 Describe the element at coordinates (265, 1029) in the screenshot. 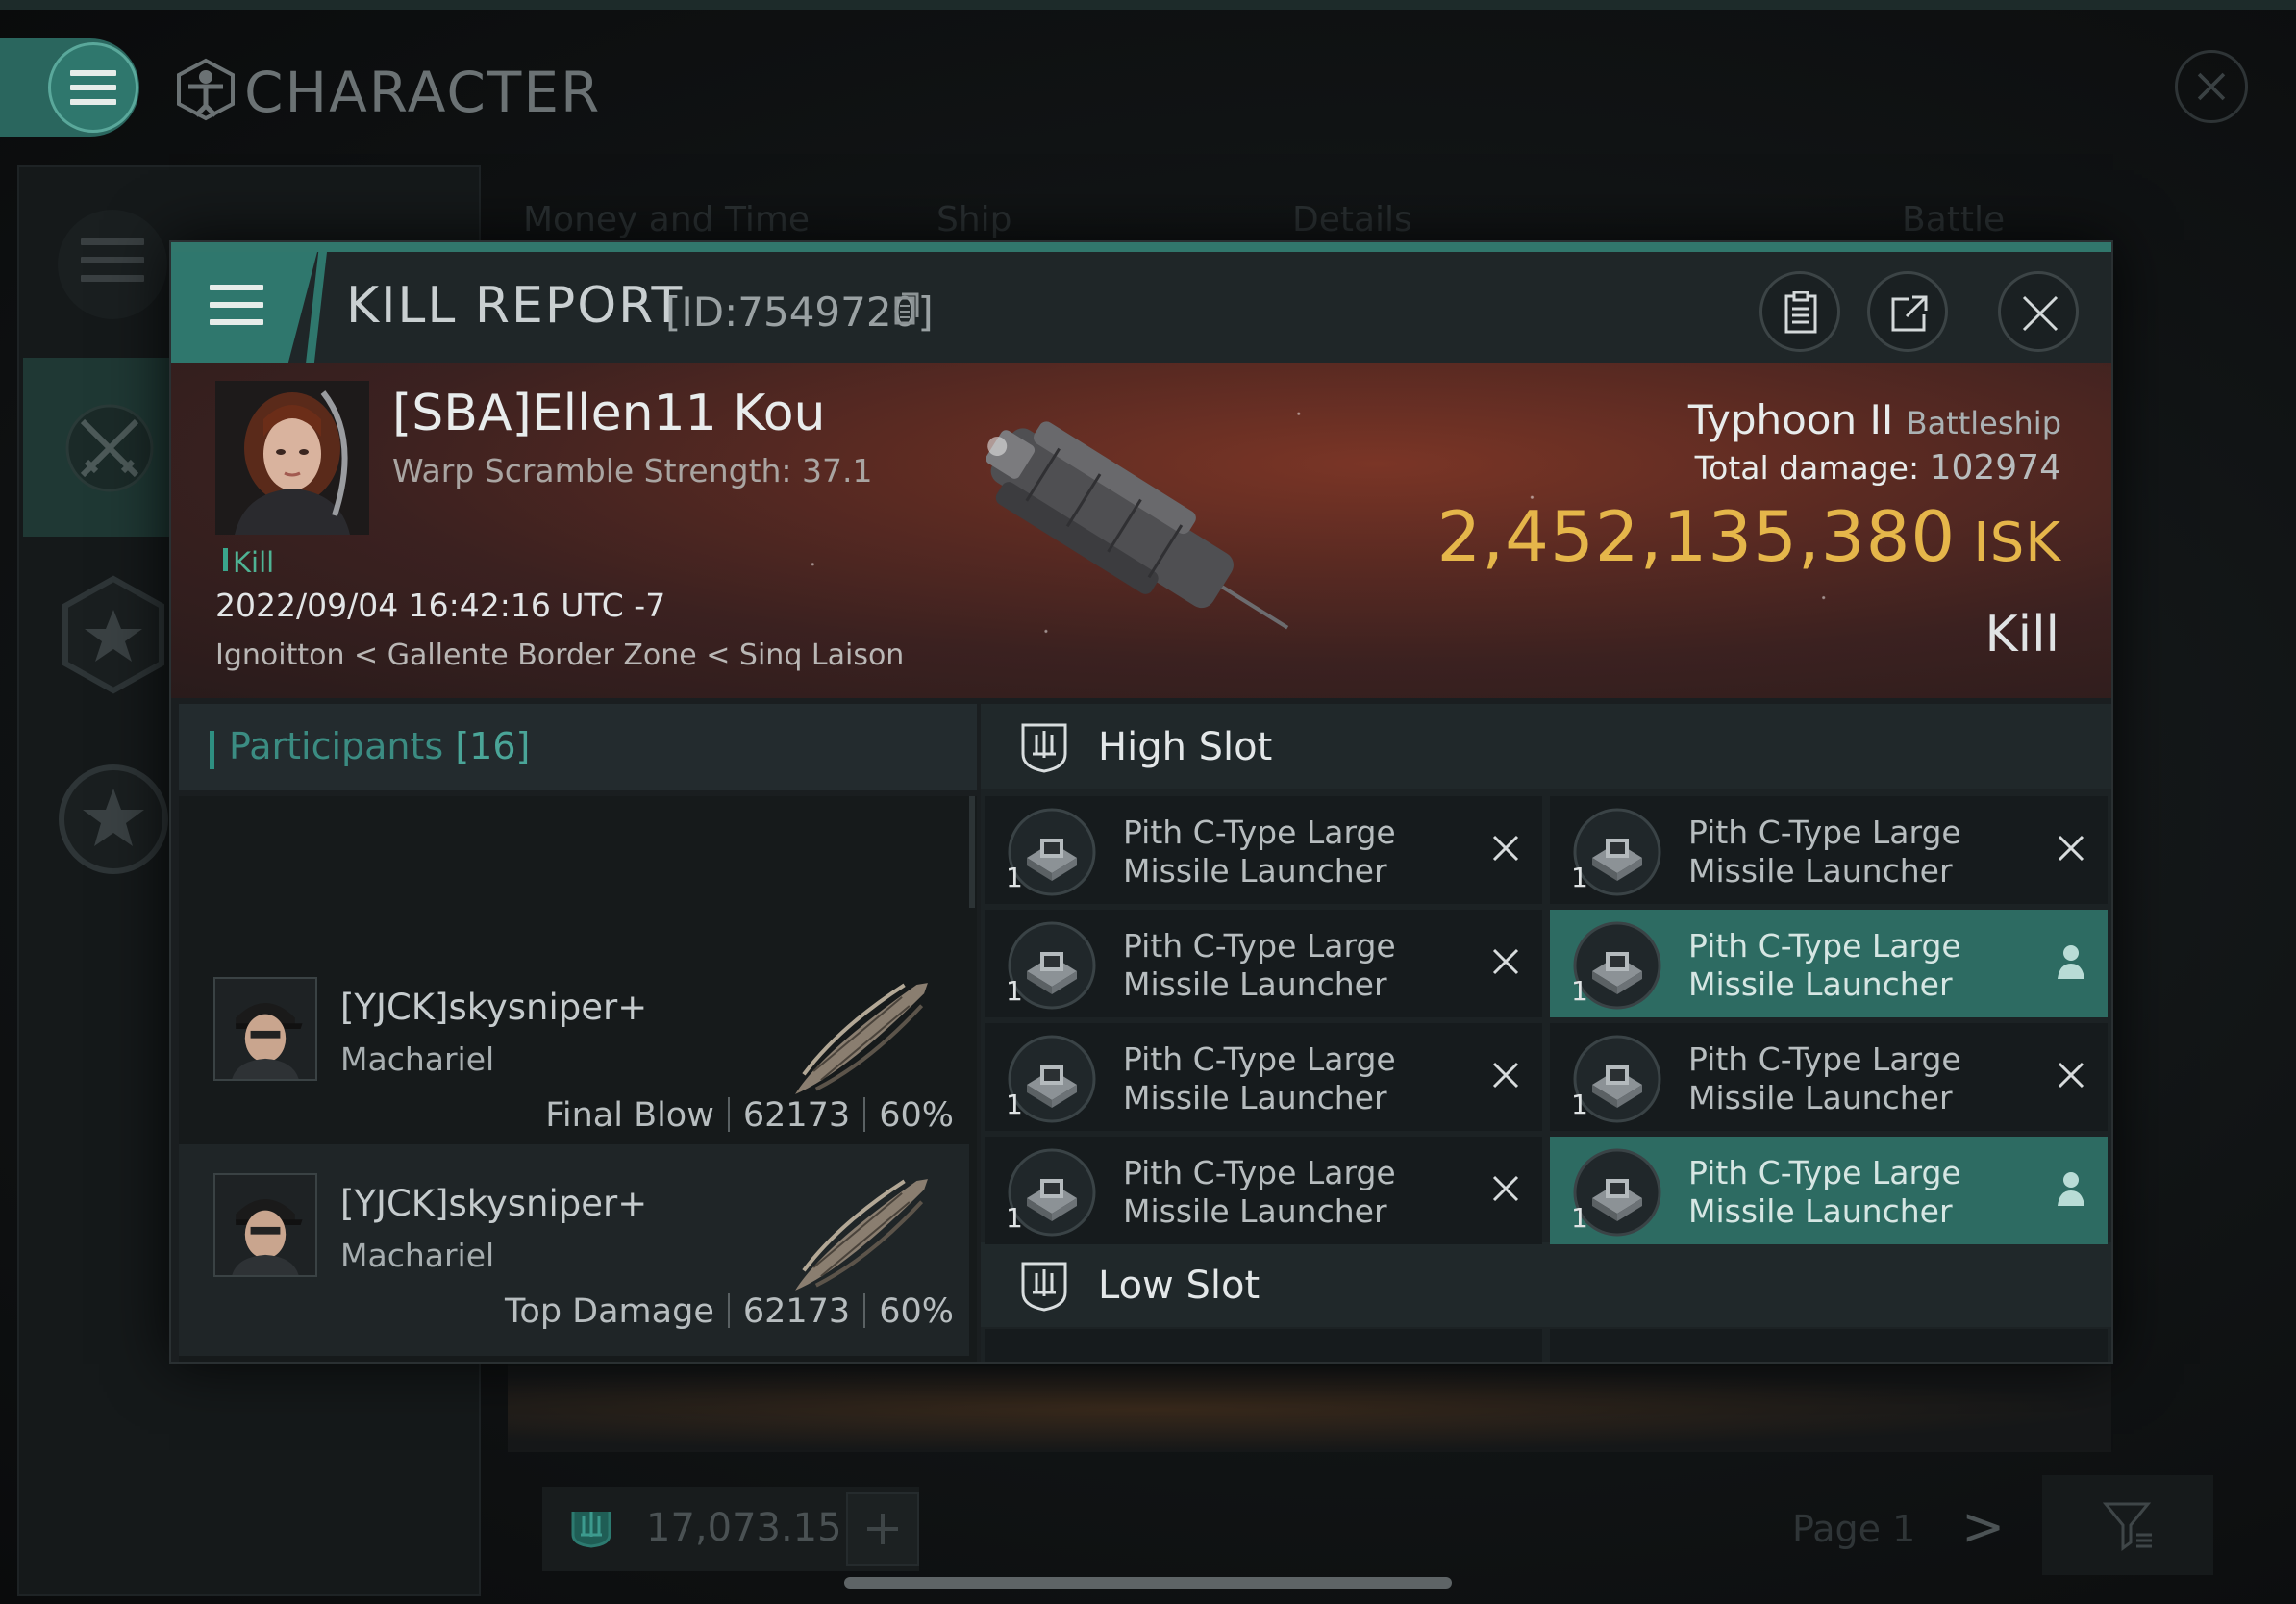

I see `participant-portrait` at that location.